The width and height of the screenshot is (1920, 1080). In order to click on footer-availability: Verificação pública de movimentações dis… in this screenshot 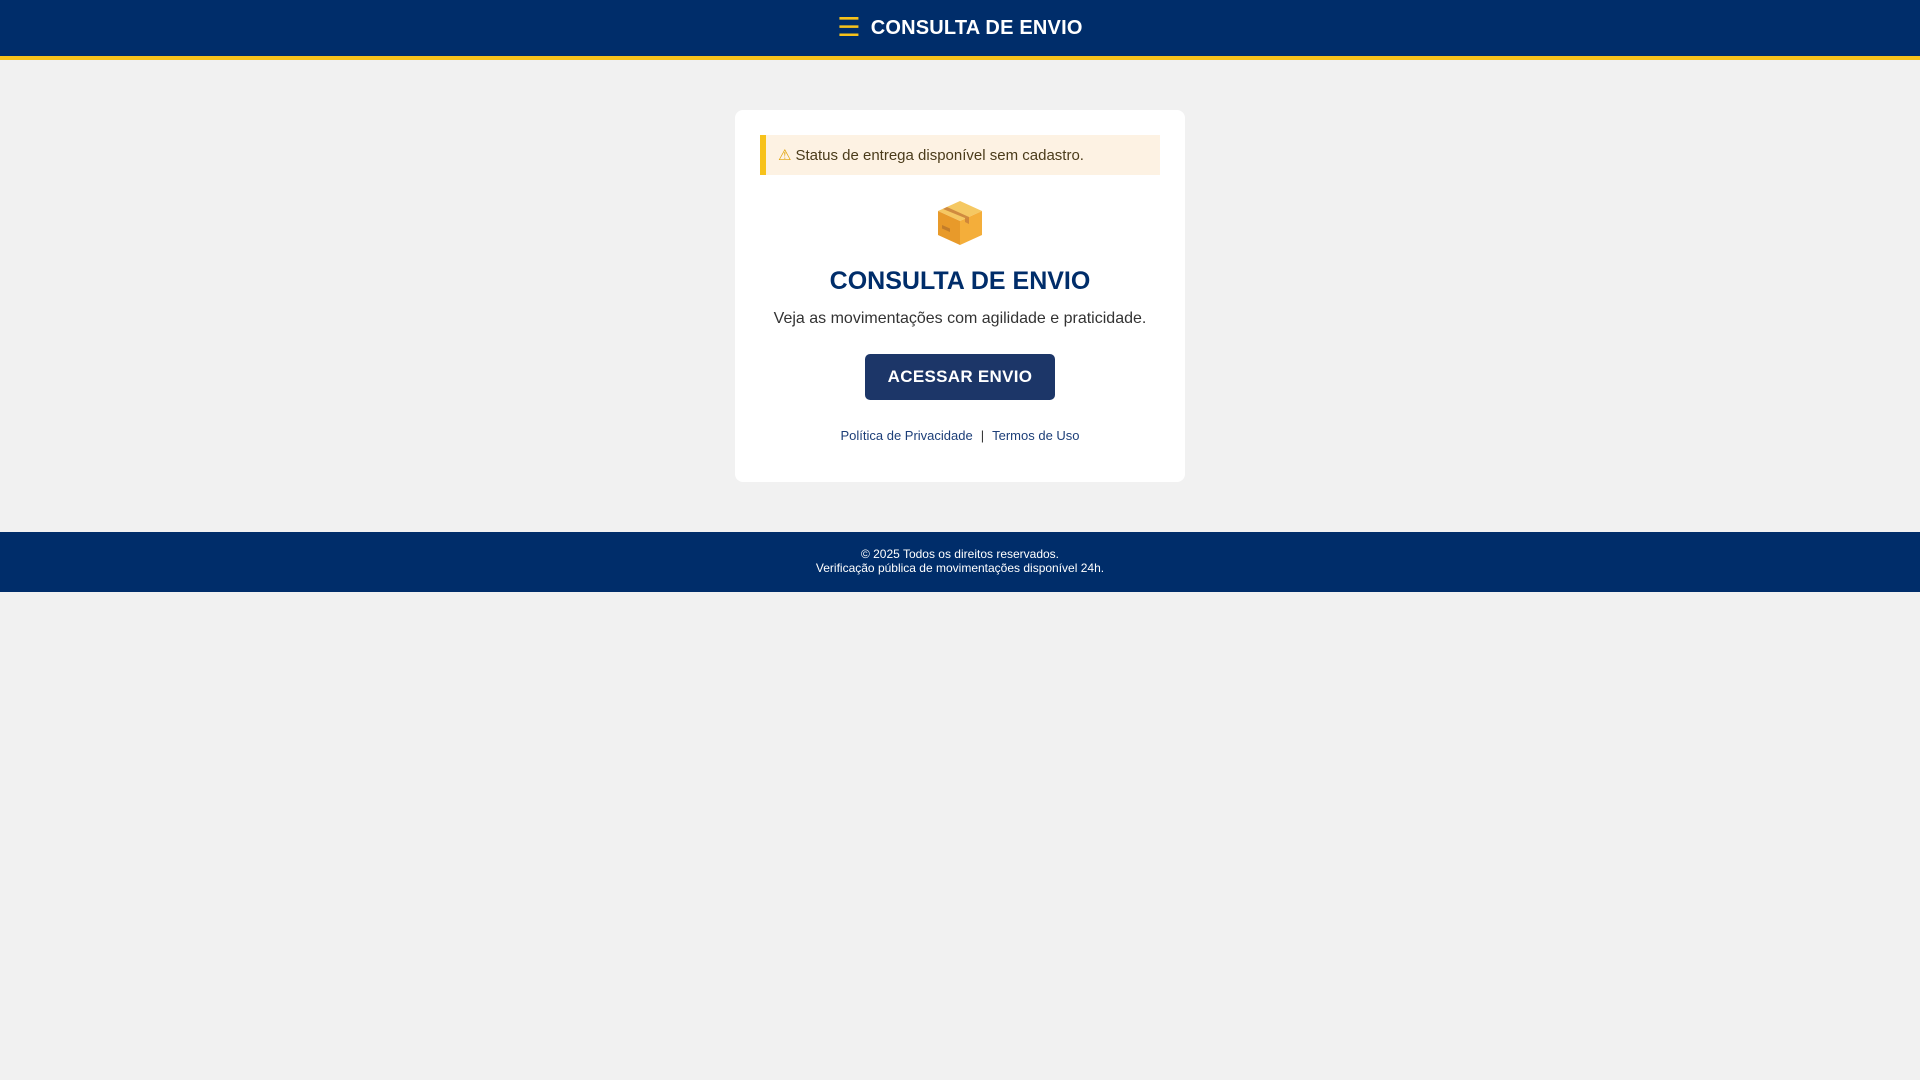, I will do `click(960, 568)`.